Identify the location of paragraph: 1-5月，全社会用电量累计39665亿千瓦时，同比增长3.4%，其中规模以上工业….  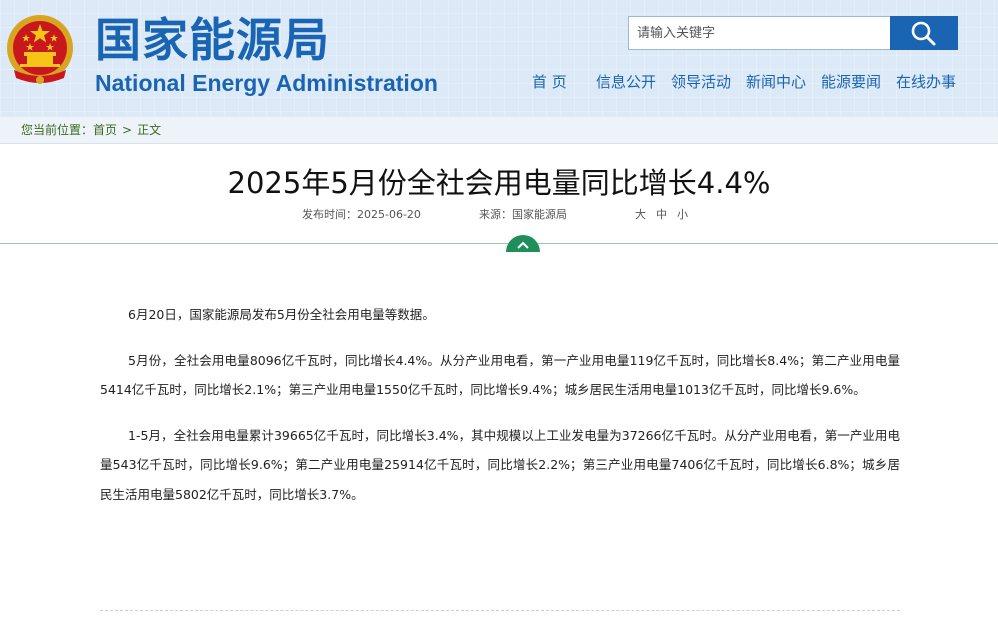
(500, 464).